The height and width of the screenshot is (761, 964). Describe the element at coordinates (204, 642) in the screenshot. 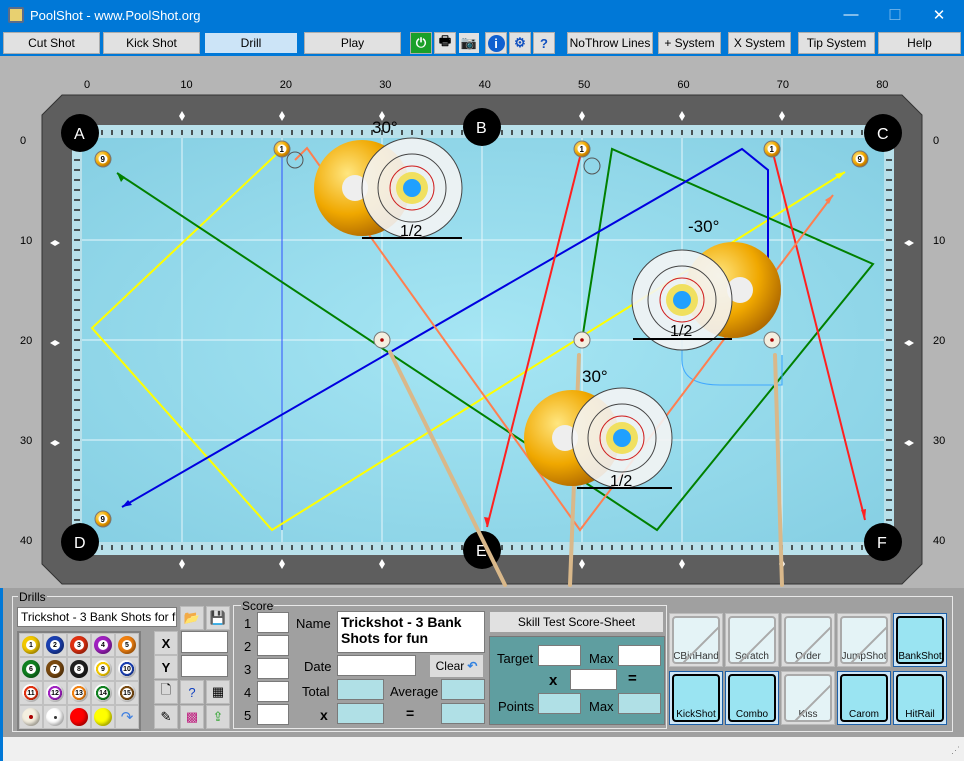

I see `x-input` at that location.